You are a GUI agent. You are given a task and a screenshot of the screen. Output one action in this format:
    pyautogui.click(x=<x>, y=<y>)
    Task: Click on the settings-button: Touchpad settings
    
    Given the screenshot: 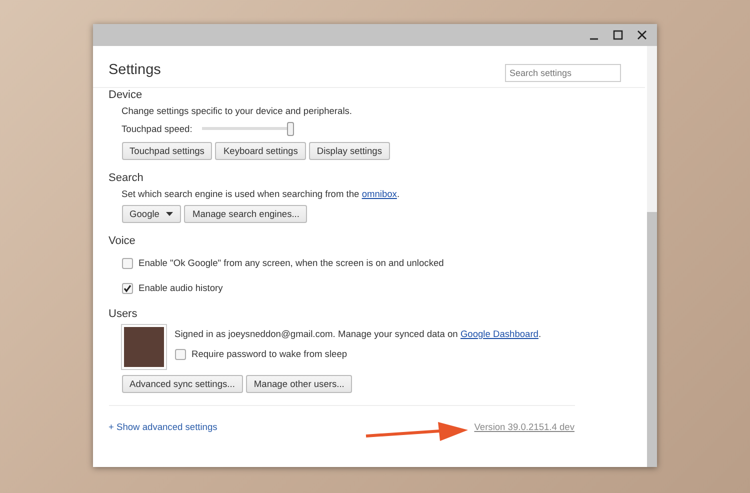 What is the action you would take?
    pyautogui.click(x=167, y=151)
    